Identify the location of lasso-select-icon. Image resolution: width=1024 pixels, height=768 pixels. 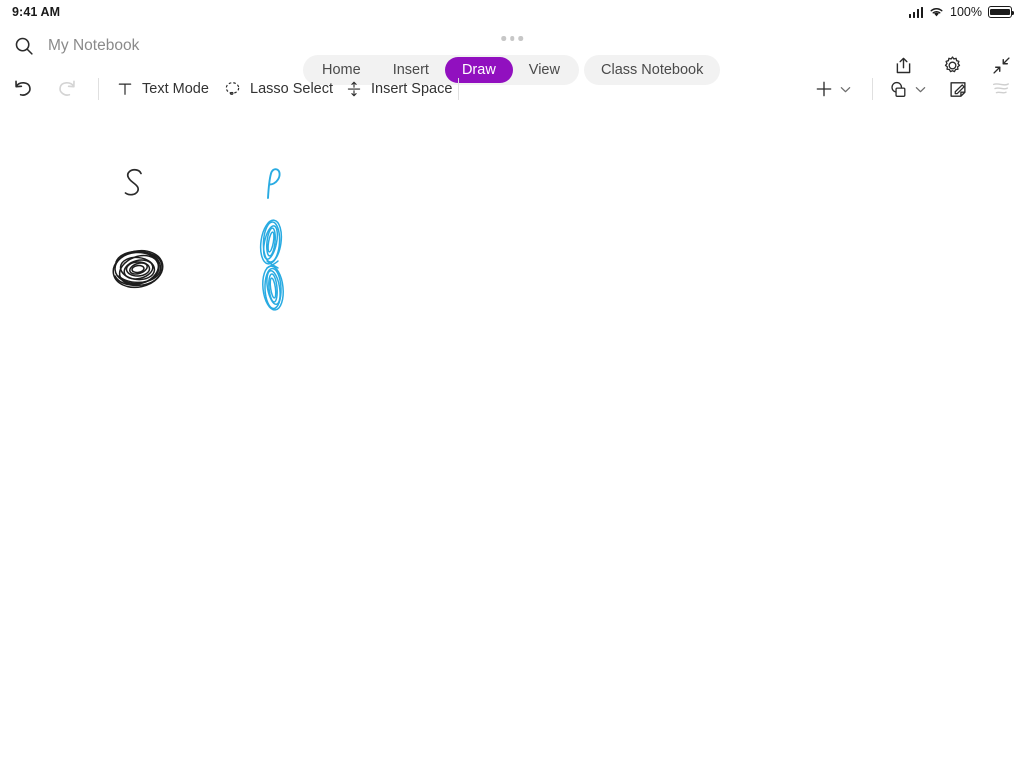
(232, 88).